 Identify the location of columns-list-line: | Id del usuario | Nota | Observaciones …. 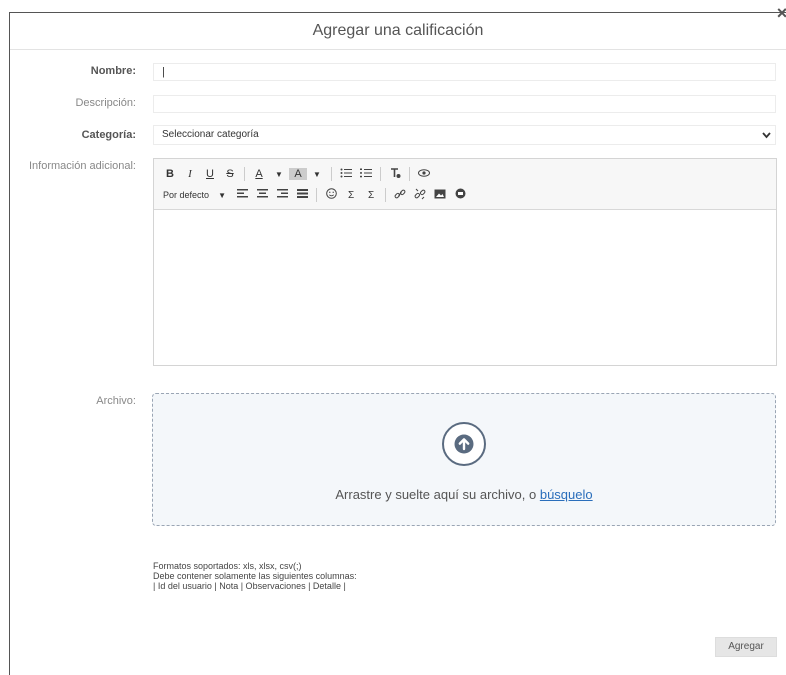
(249, 586).